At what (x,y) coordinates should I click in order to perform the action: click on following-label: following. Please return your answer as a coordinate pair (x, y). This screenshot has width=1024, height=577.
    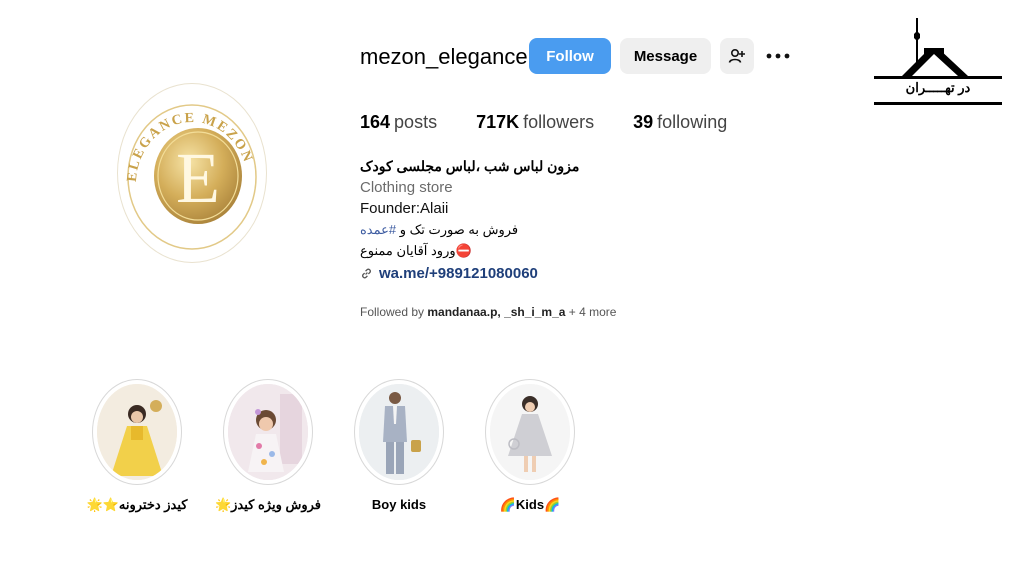
    Looking at the image, I should click on (692, 122).